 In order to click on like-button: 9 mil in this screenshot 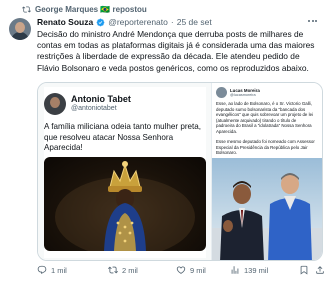, I will do `click(191, 270)`.